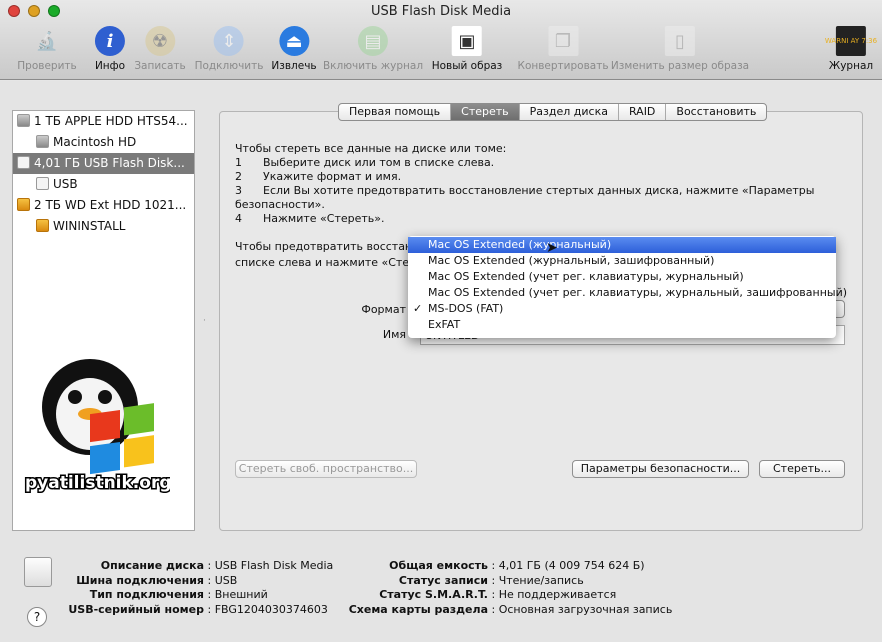 This screenshot has height=642, width=882. What do you see at coordinates (485, 112) in the screenshot?
I see `tab-1: Стереть` at bounding box center [485, 112].